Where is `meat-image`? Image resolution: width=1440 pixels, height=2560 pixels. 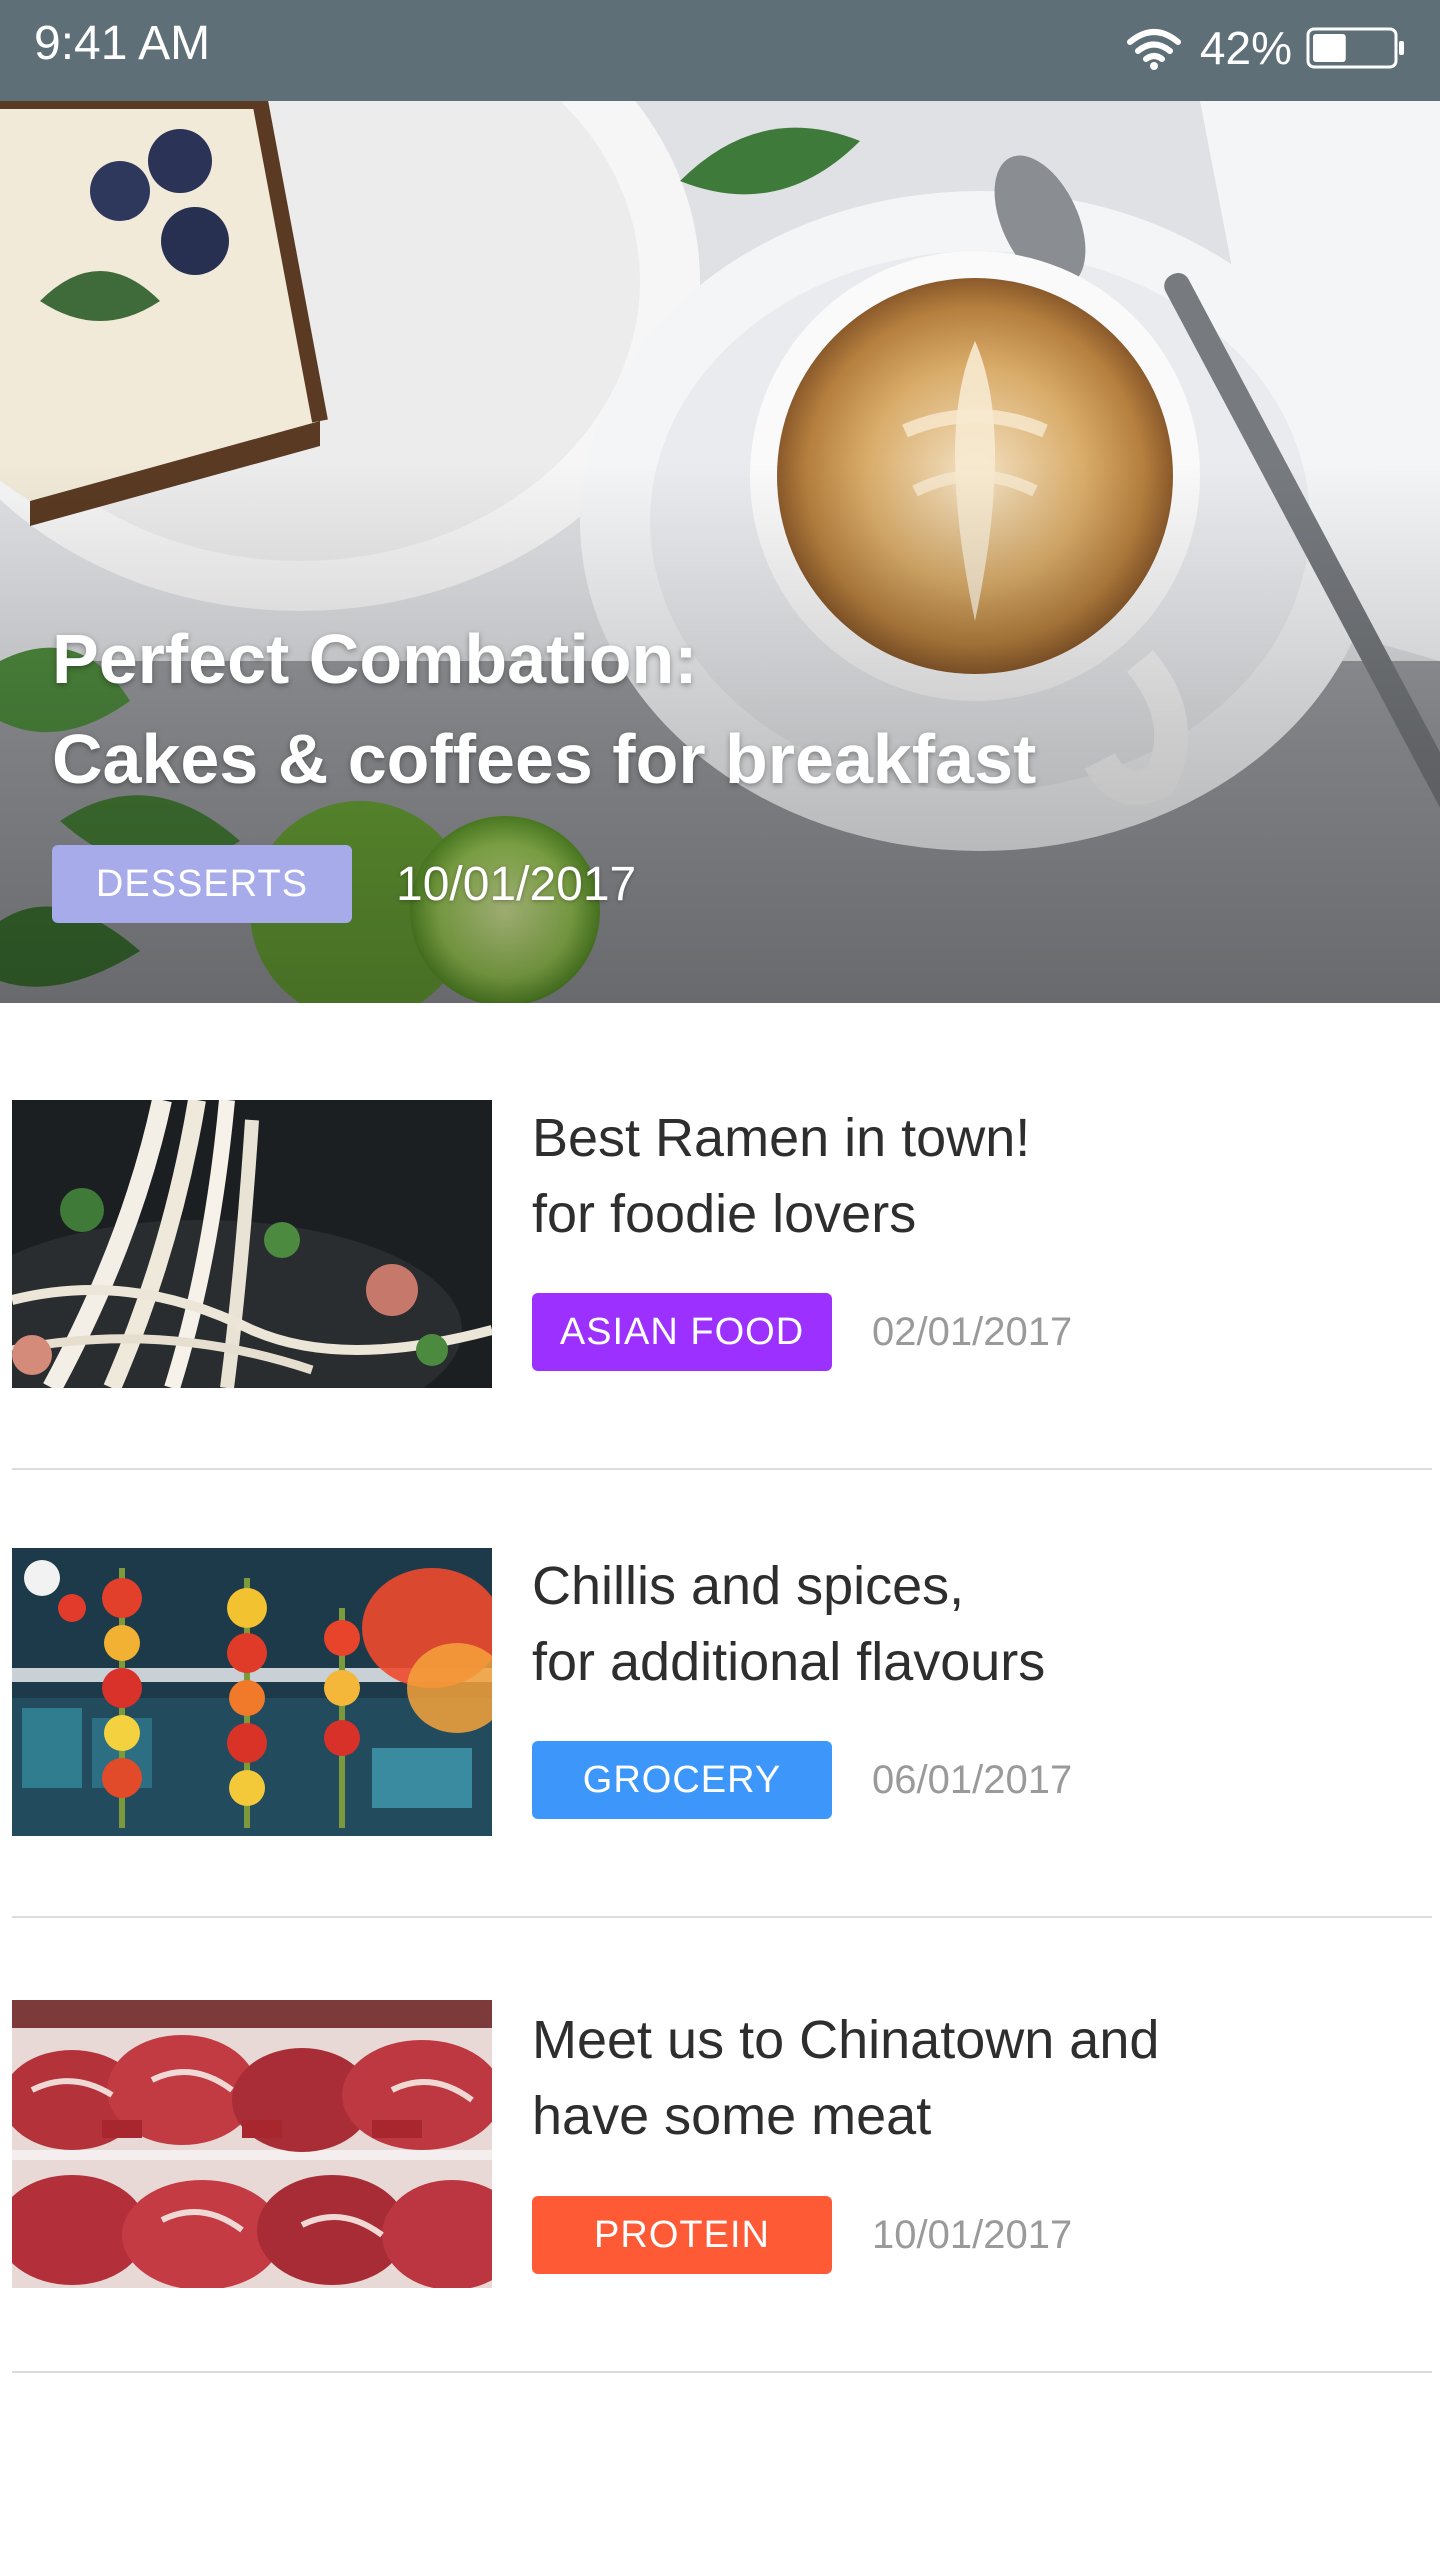 meat-image is located at coordinates (252, 2144).